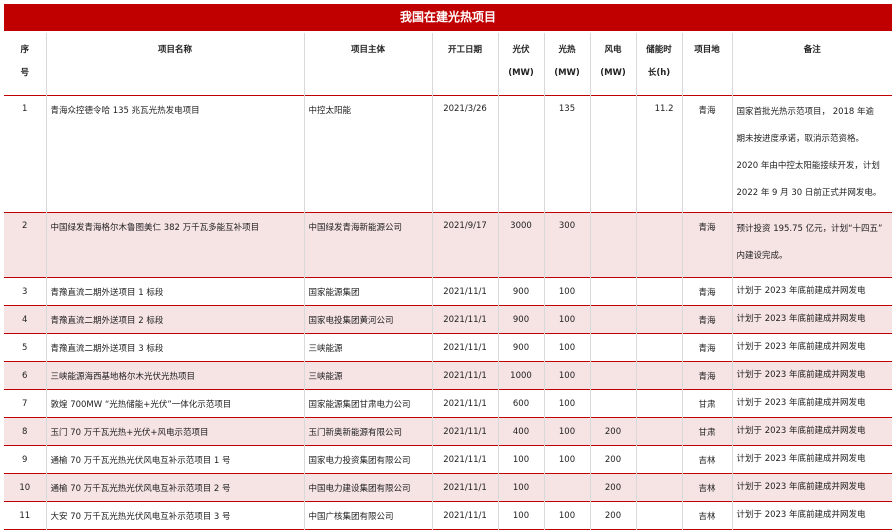 This screenshot has height=530, width=894. I want to click on cell-name: 敦煌 700MW “光热储能+光伏”一体化示范项目, so click(175, 403).